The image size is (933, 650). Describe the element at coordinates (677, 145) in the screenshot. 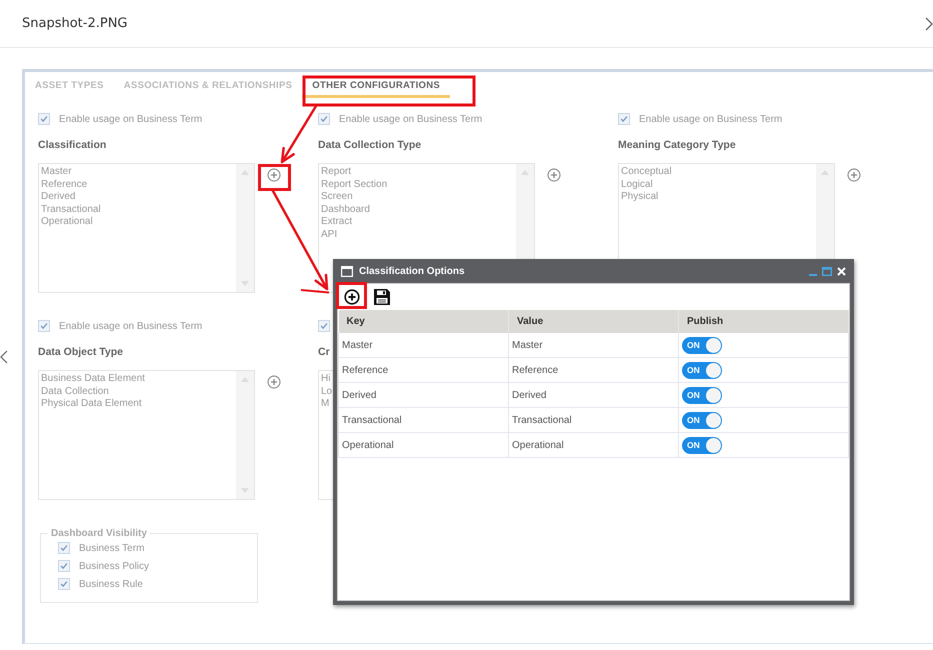

I see `section-heading: Meaning Category Type` at that location.